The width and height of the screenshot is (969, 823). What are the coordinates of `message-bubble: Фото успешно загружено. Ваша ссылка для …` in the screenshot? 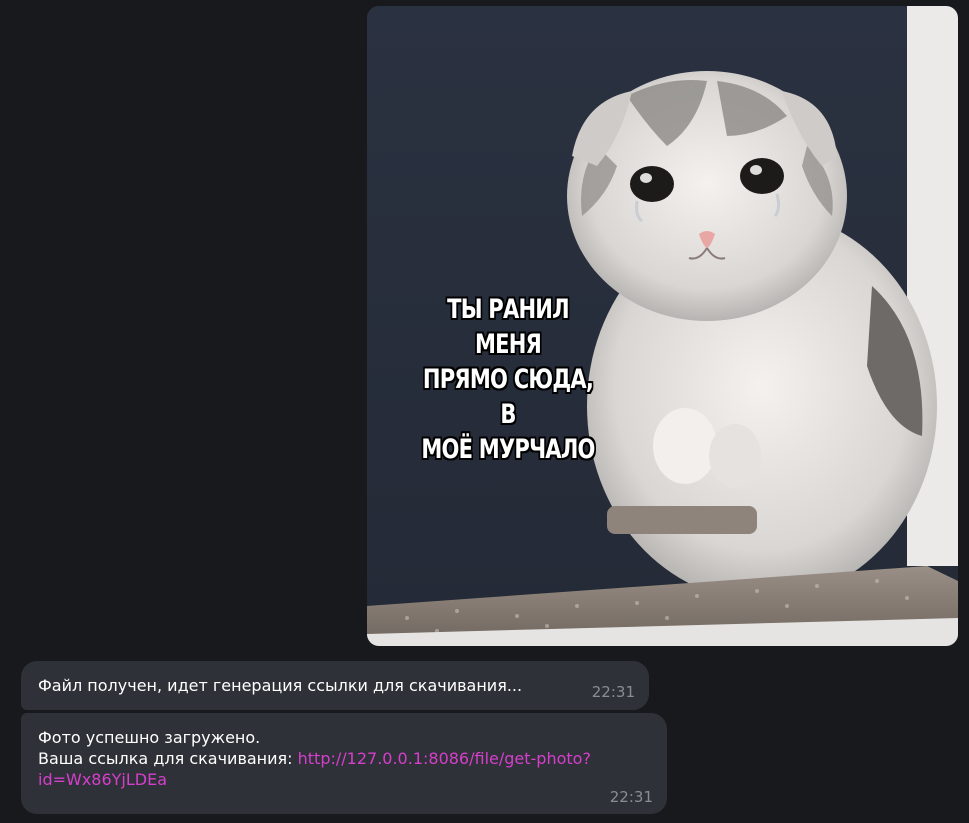 It's located at (344, 763).